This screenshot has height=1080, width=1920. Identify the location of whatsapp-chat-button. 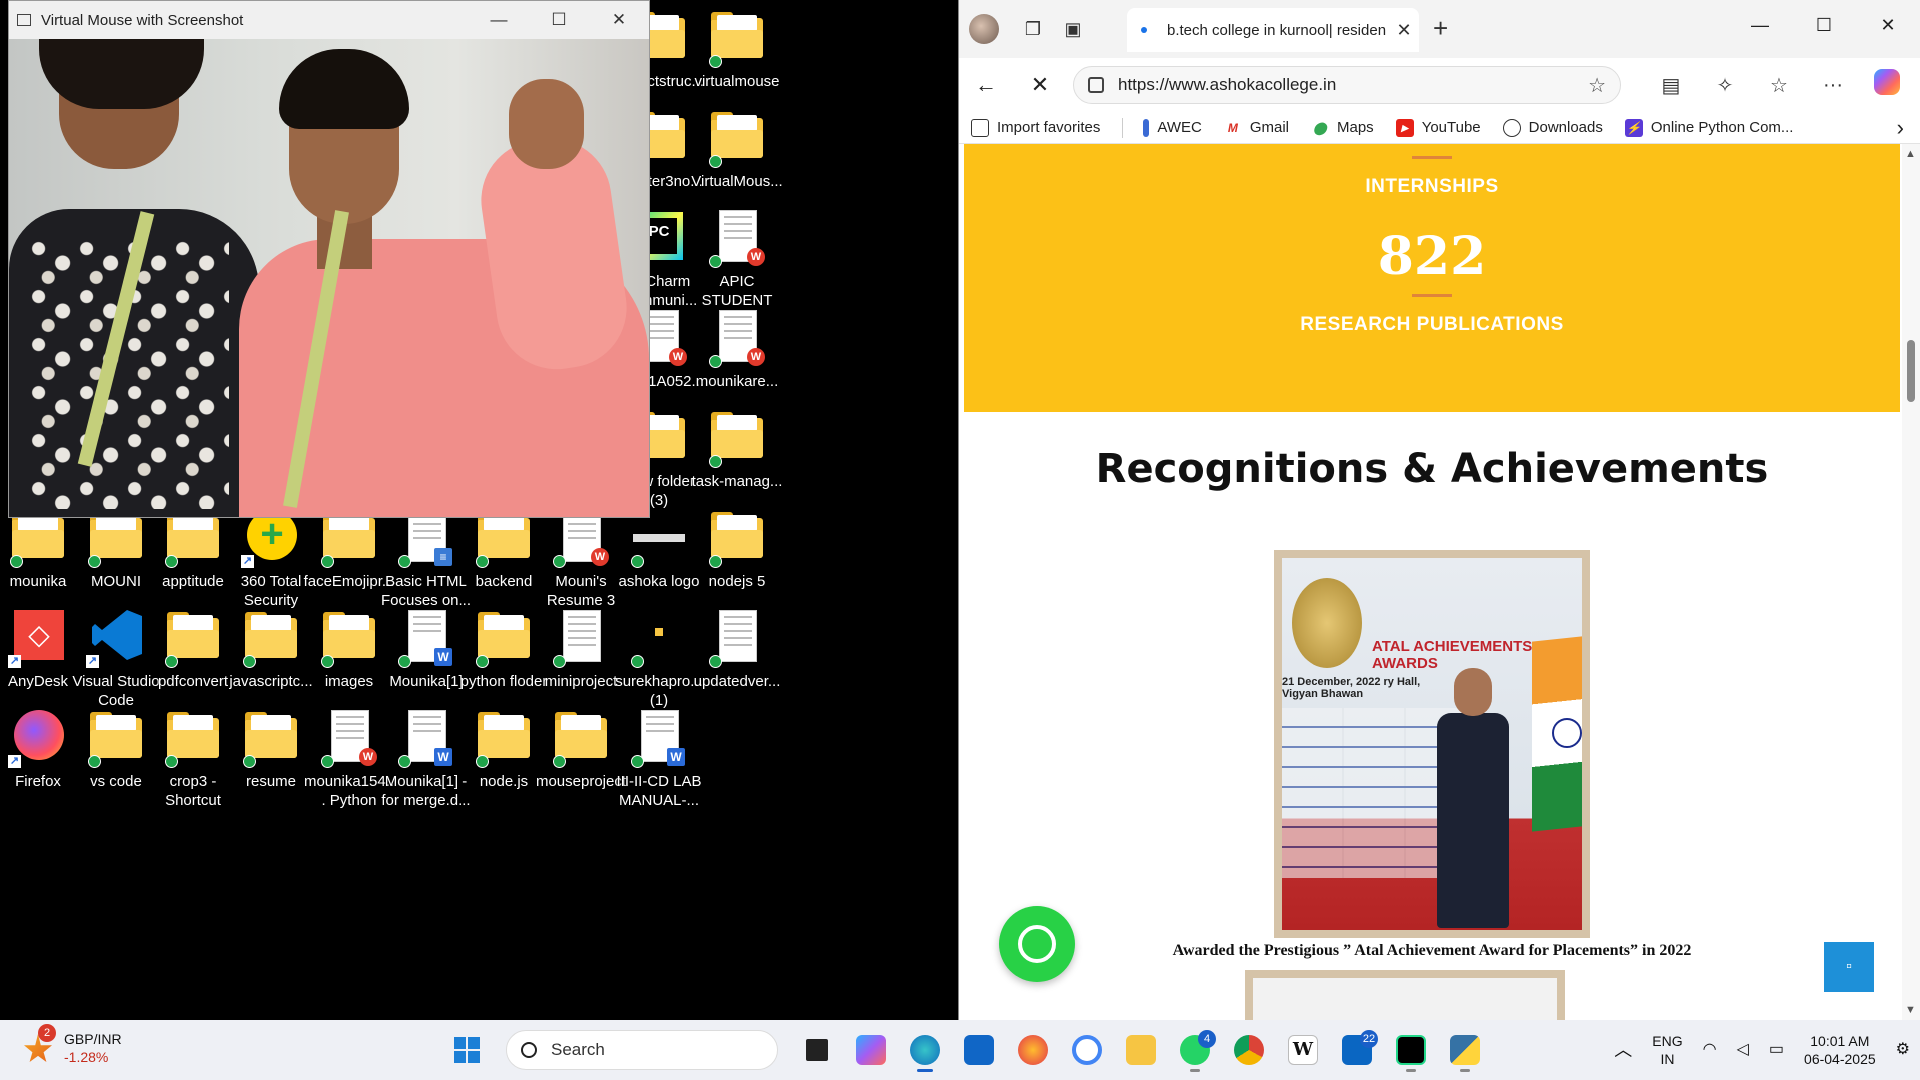
(1037, 944).